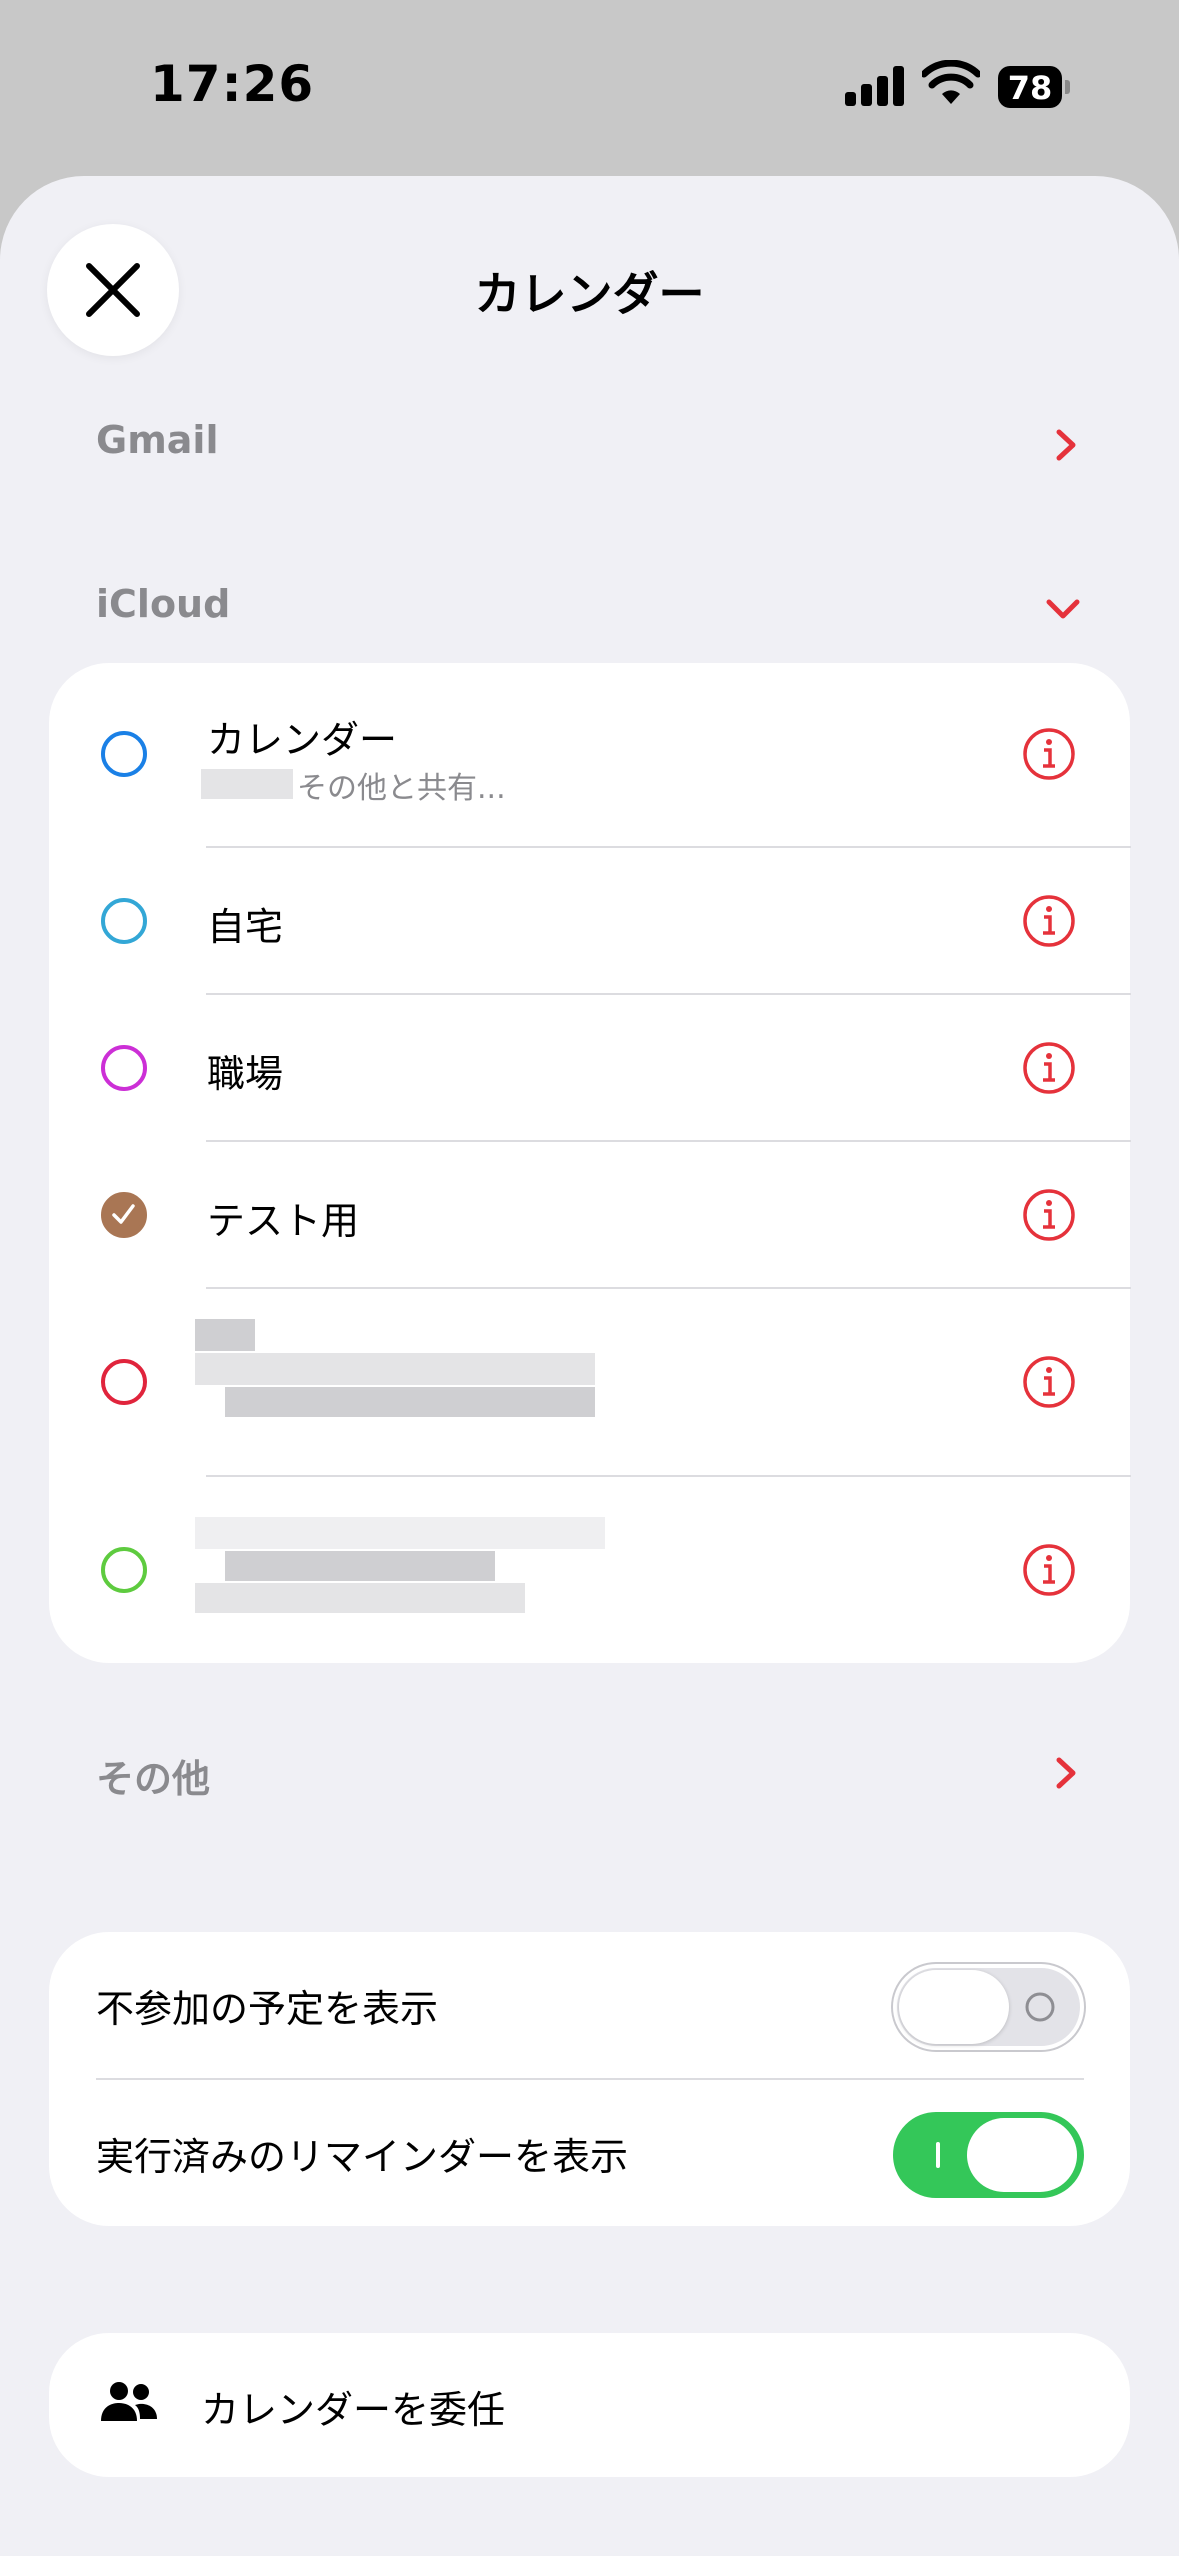 This screenshot has width=1179, height=2556. Describe the element at coordinates (1040, 2007) in the screenshot. I see `toggle-off-indicator-icon` at that location.